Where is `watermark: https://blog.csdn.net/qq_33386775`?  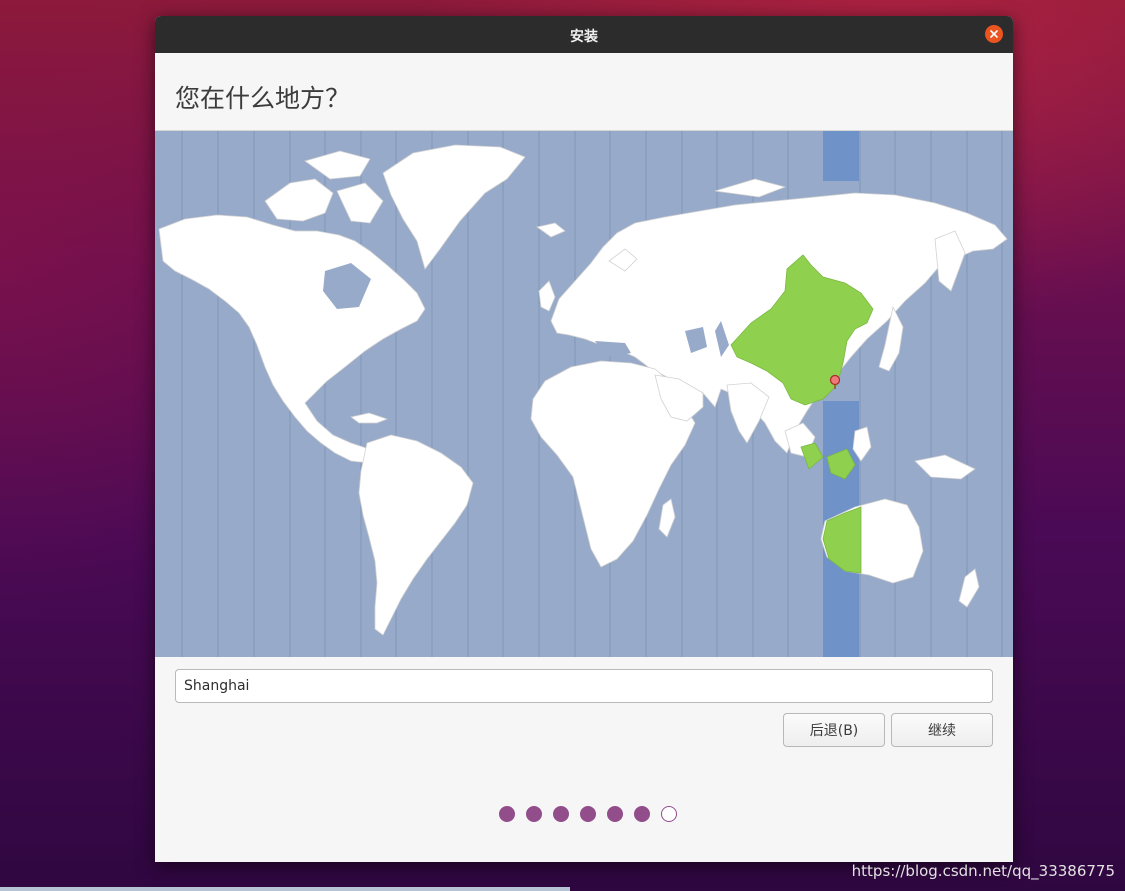
watermark: https://blog.csdn.net/qq_33386775 is located at coordinates (983, 871).